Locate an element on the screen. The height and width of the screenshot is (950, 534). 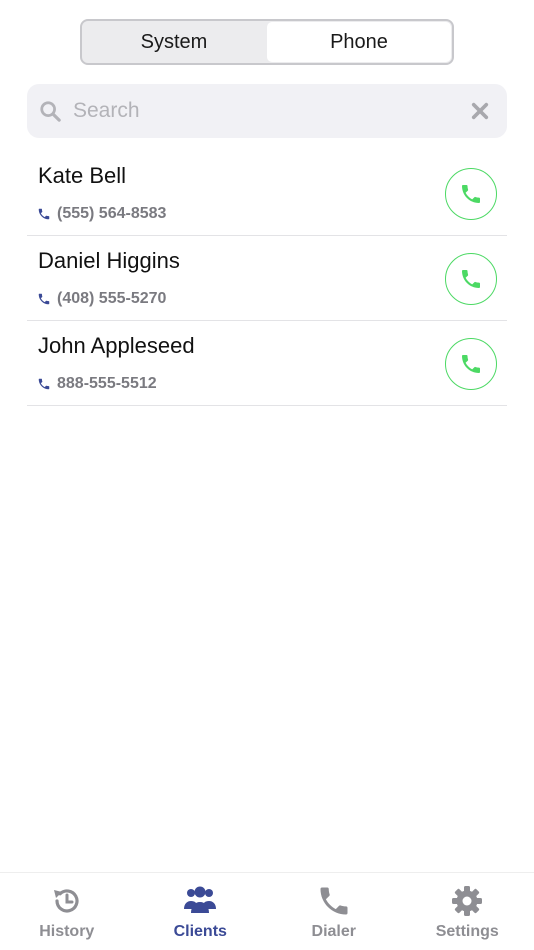
tab-label: Dialer is located at coordinates (333, 931).